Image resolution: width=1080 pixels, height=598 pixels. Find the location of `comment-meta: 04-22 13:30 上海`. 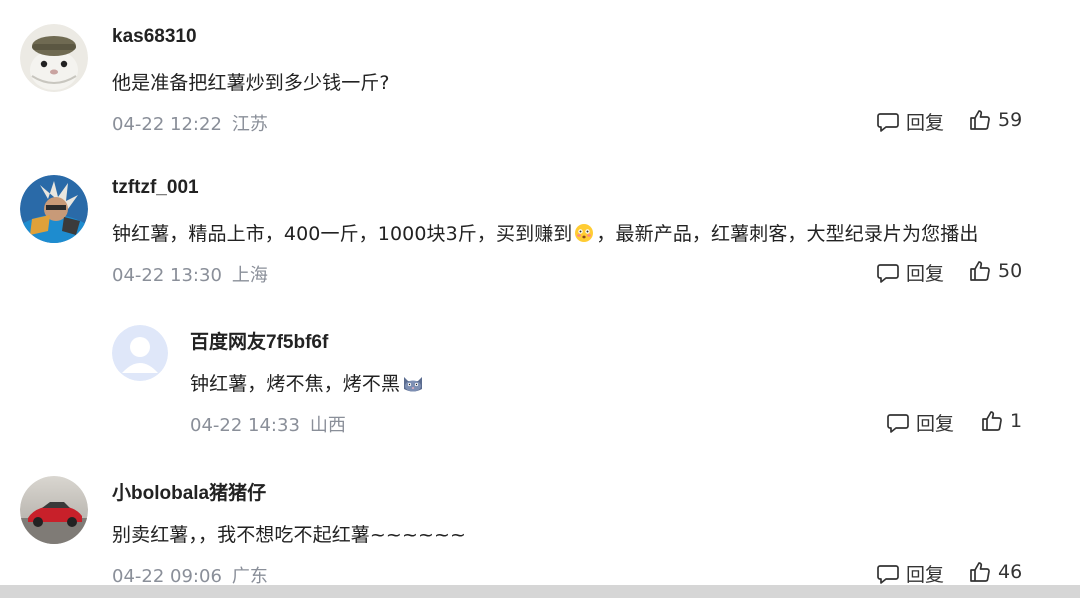

comment-meta: 04-22 13:30 上海 is located at coordinates (190, 274).